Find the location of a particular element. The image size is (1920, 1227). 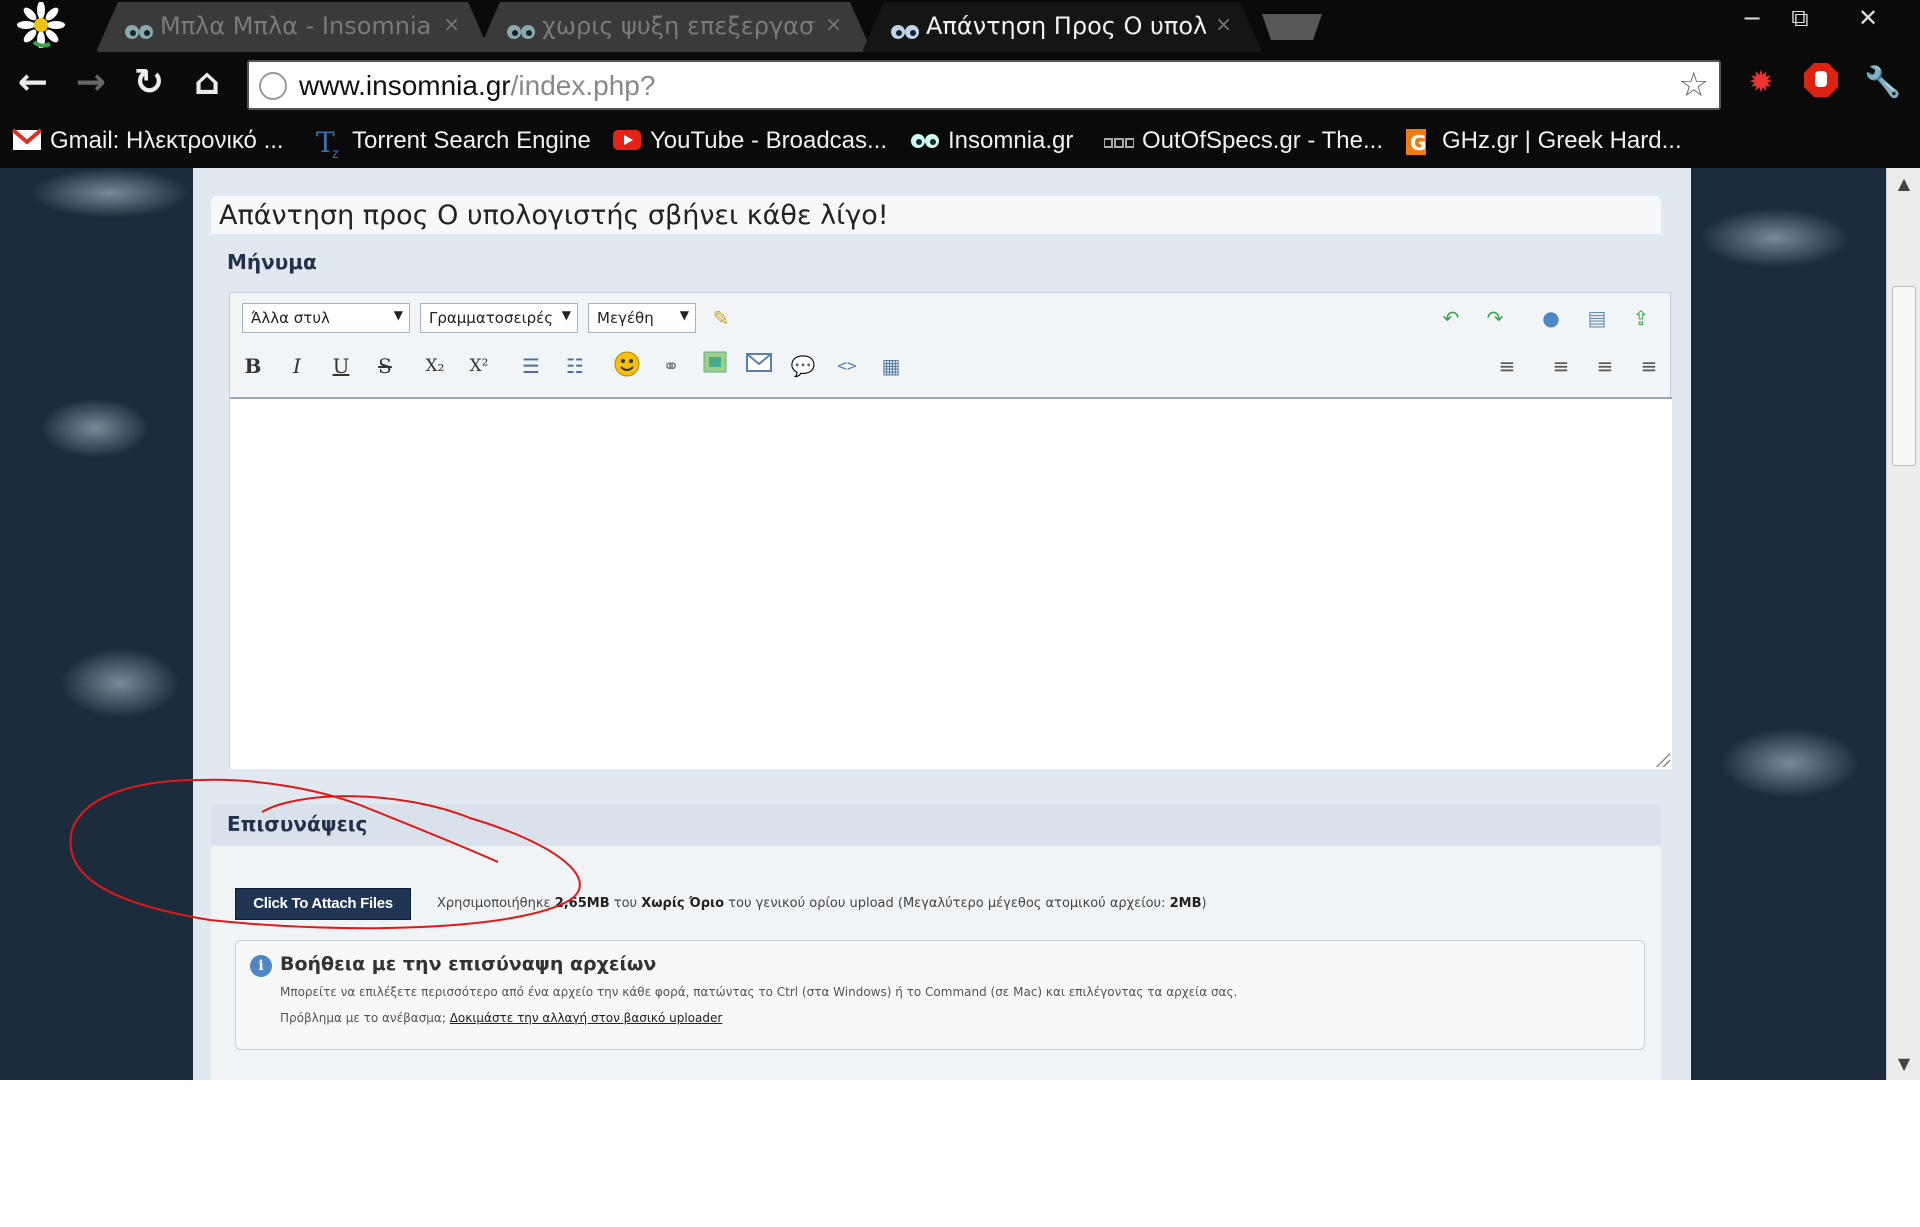

youtube-icon is located at coordinates (627, 141).